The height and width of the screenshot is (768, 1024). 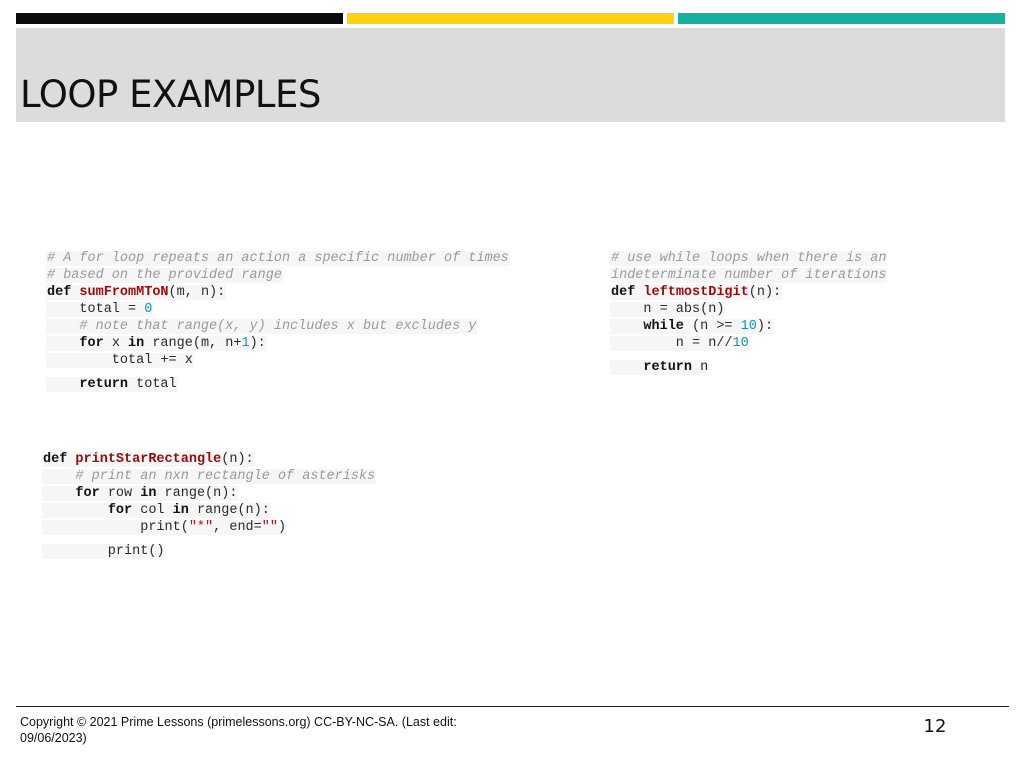 What do you see at coordinates (668, 309) in the screenshot?
I see `code-token: n = abs(n)` at bounding box center [668, 309].